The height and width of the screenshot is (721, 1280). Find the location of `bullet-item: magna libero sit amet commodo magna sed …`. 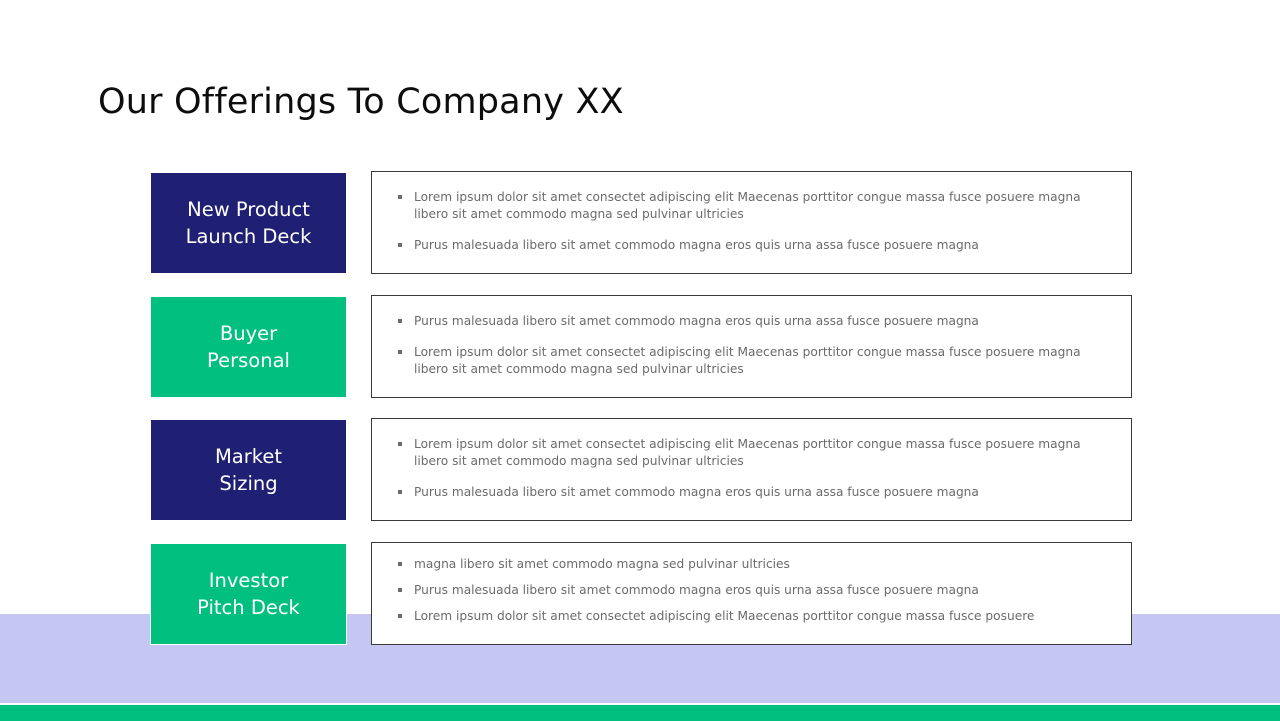

bullet-item: magna libero sit amet commodo magna sed … is located at coordinates (778, 564).